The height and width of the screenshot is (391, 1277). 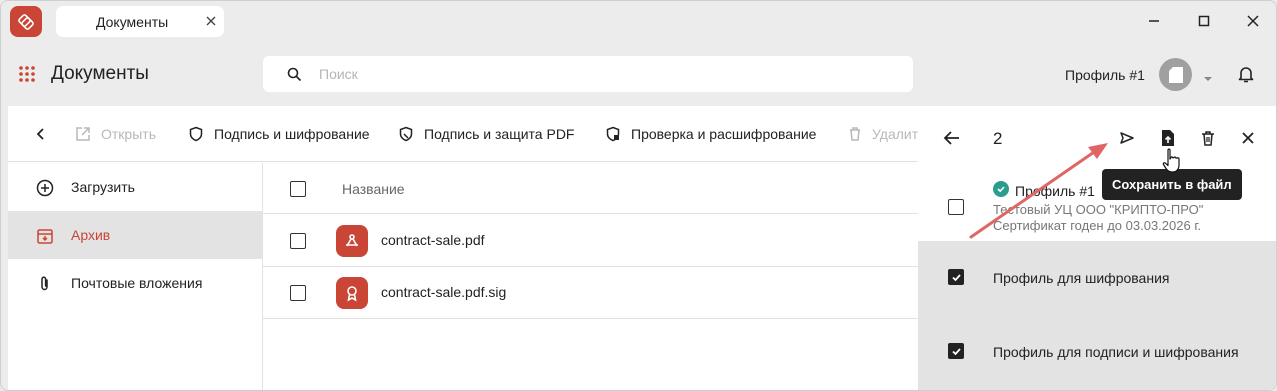 I want to click on delete-label: Удалить, so click(x=895, y=134).